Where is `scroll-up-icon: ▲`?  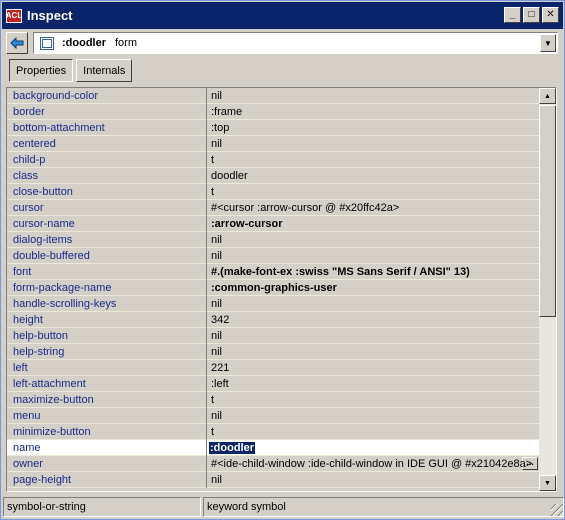 scroll-up-icon: ▲ is located at coordinates (547, 96).